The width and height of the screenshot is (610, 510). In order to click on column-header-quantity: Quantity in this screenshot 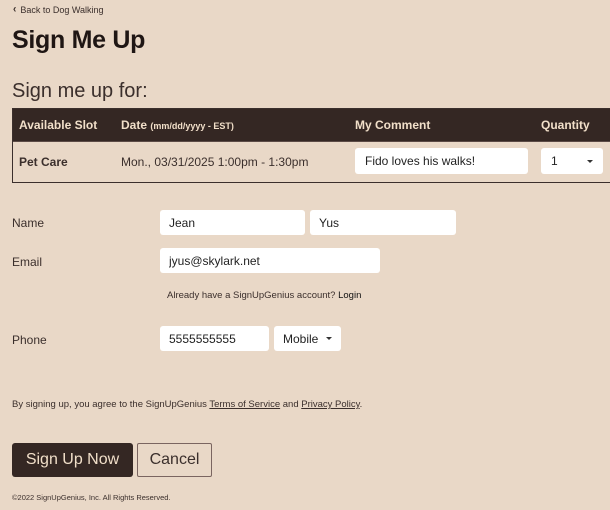, I will do `click(565, 125)`.